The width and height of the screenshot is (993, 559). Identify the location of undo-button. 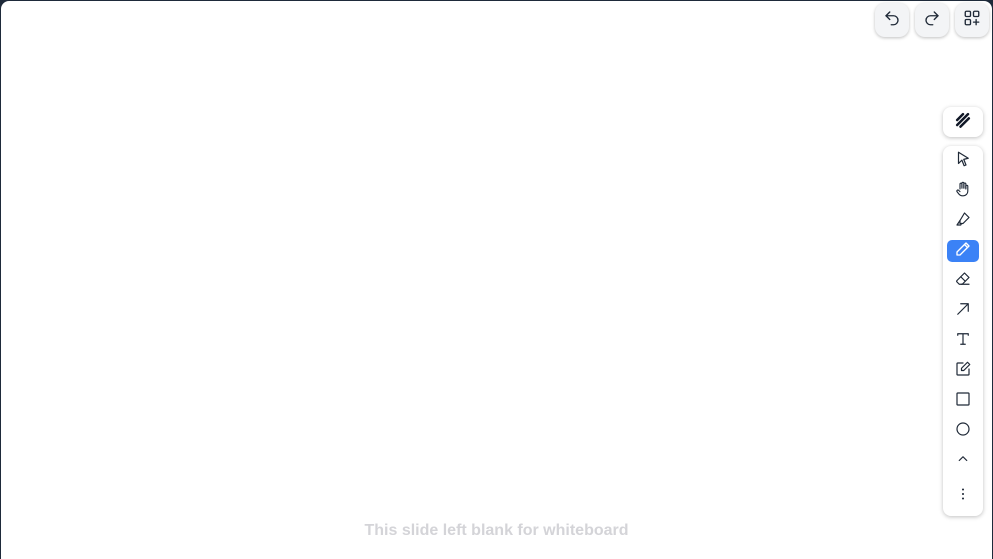
(892, 20).